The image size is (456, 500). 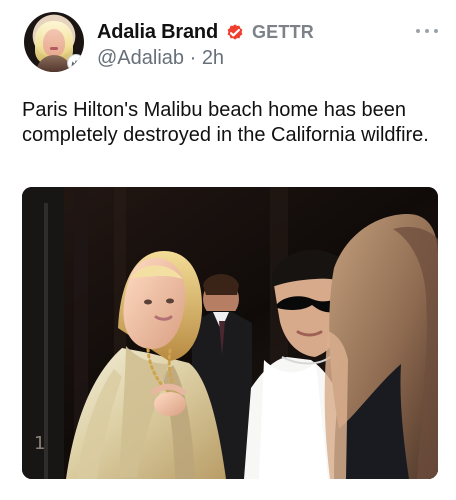 I want to click on author-meta-row: @Adaliab · 2h, so click(x=160, y=58).